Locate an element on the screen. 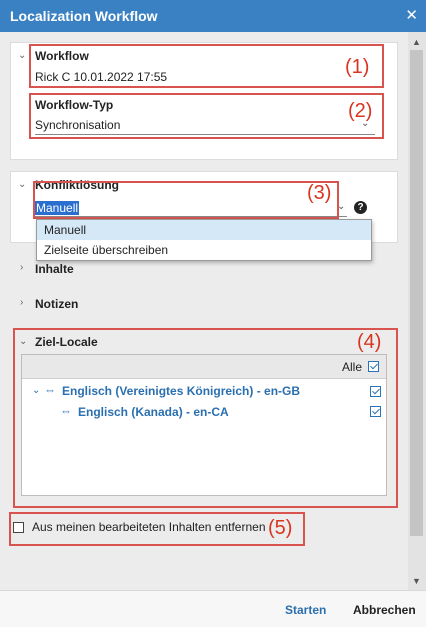 The width and height of the screenshot is (426, 627). section-notizen: Notizen is located at coordinates (56, 304).